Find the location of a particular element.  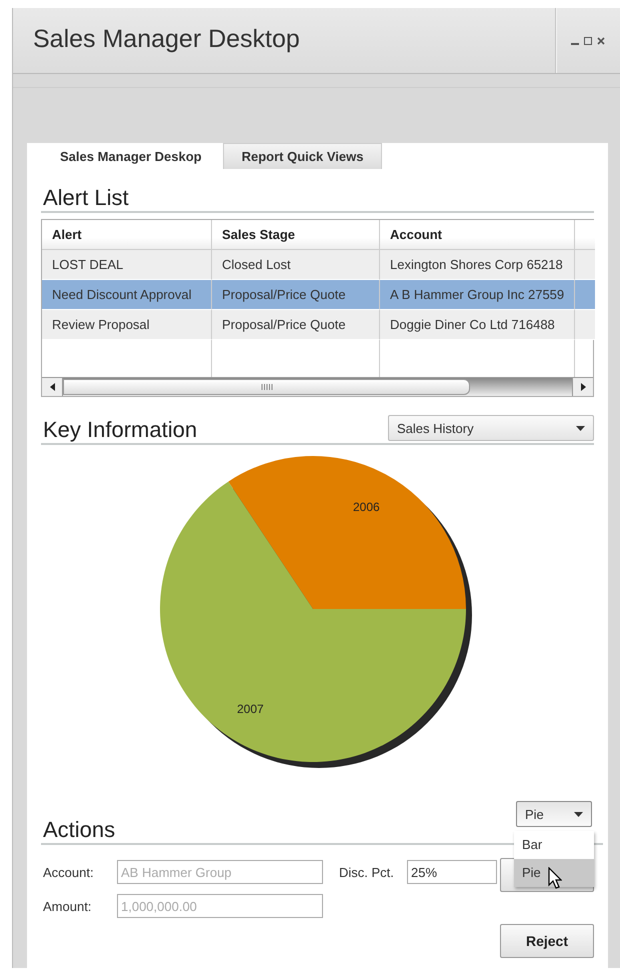

reject-button: Reject is located at coordinates (547, 941).